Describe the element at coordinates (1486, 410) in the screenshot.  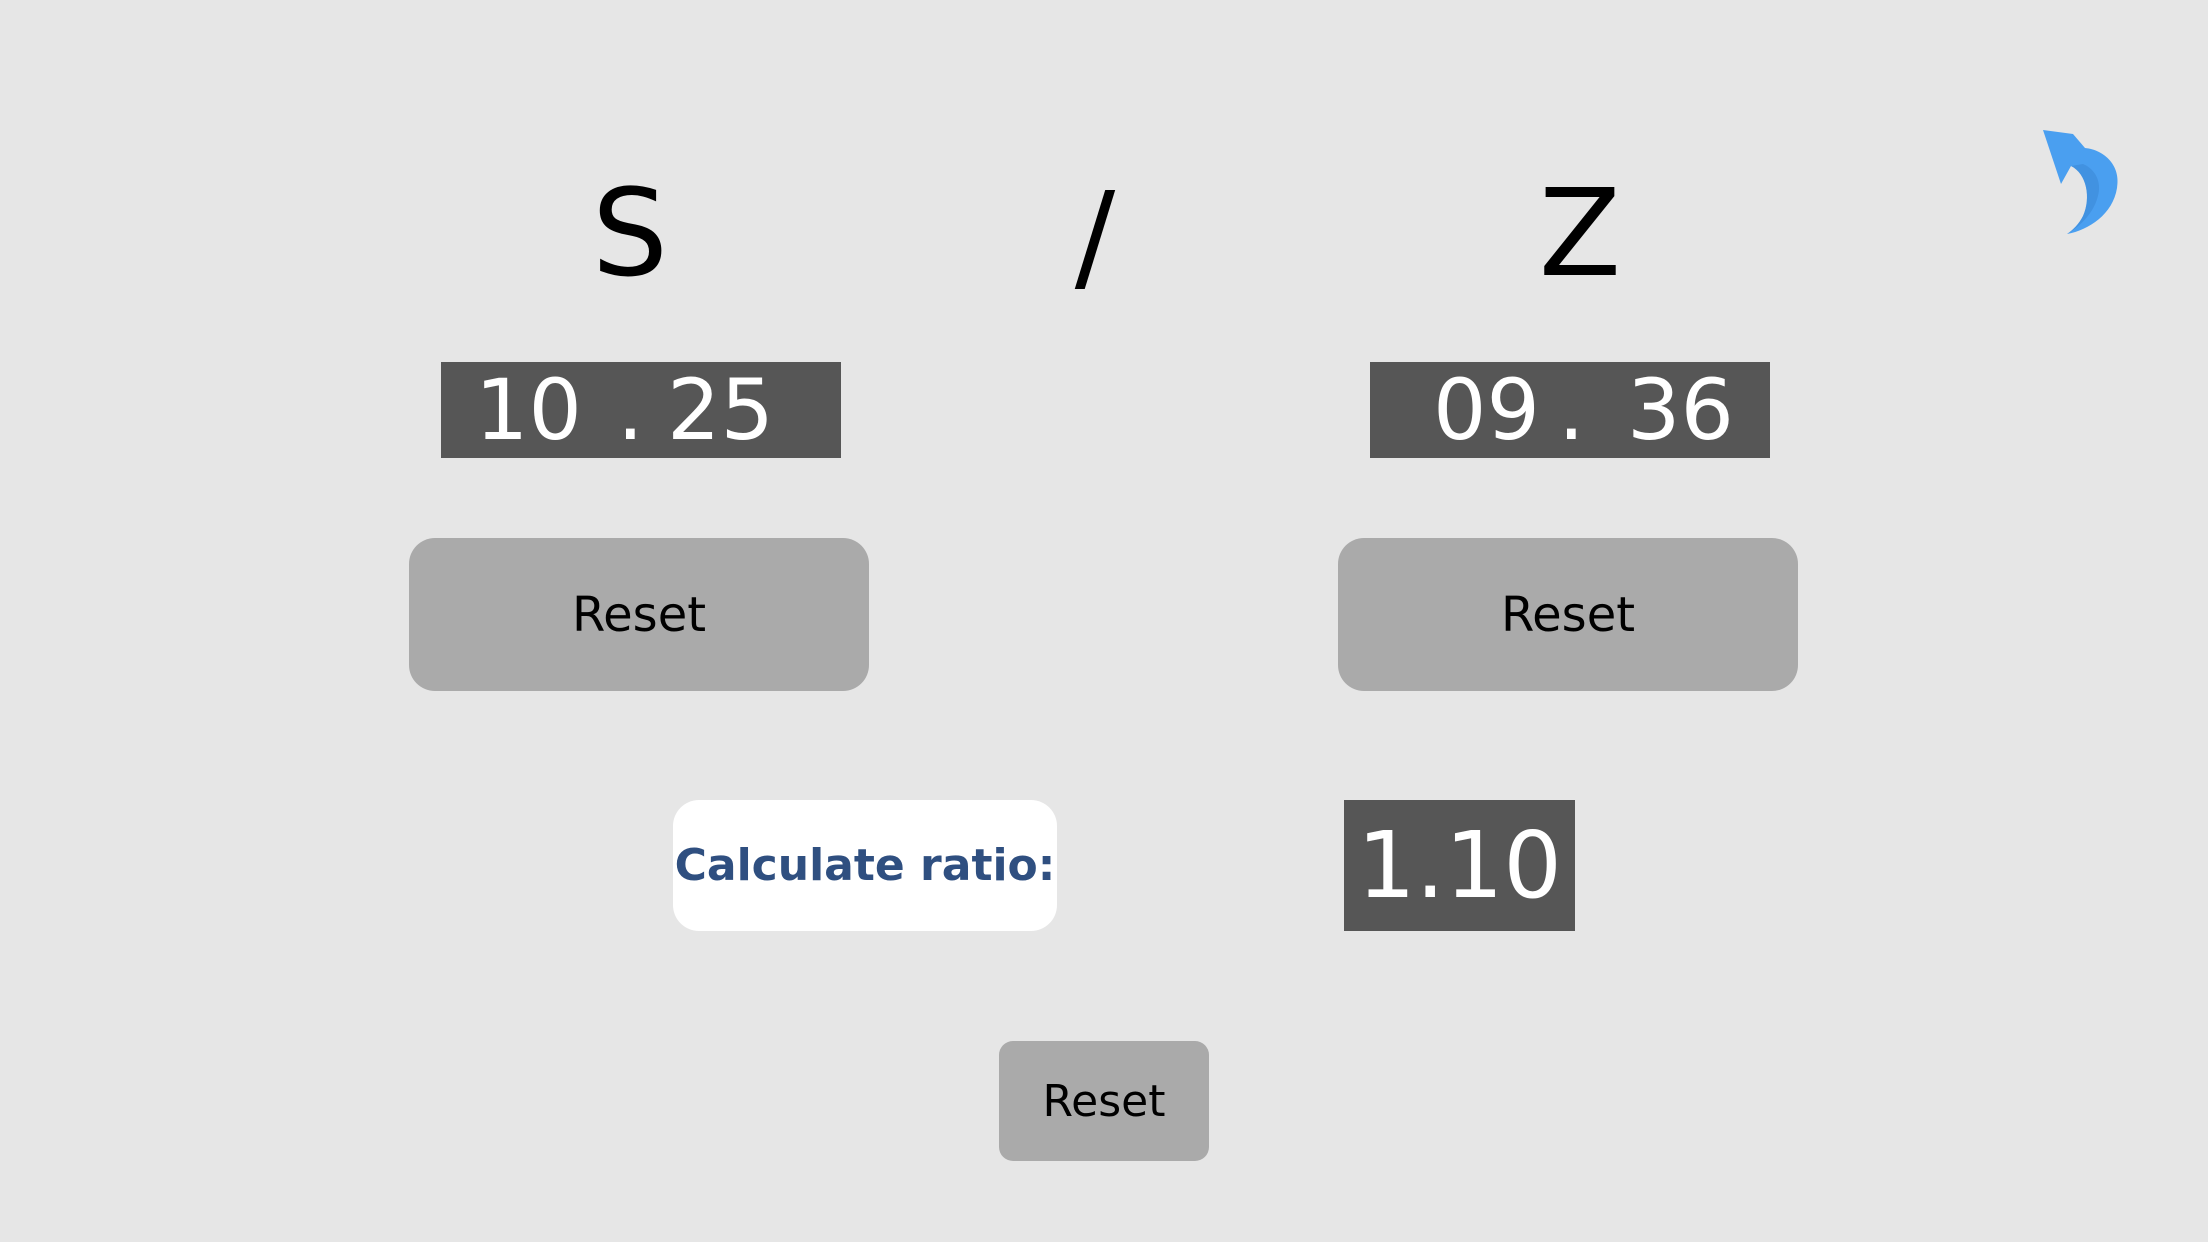
I see `timer-z-seconds: 09` at that location.